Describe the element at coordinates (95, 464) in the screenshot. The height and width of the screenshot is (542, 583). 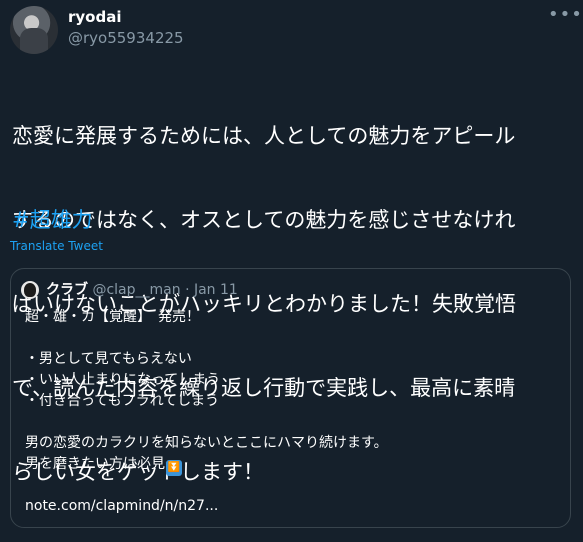
I see `quoted-line: 男を磨きたい方は必見` at that location.